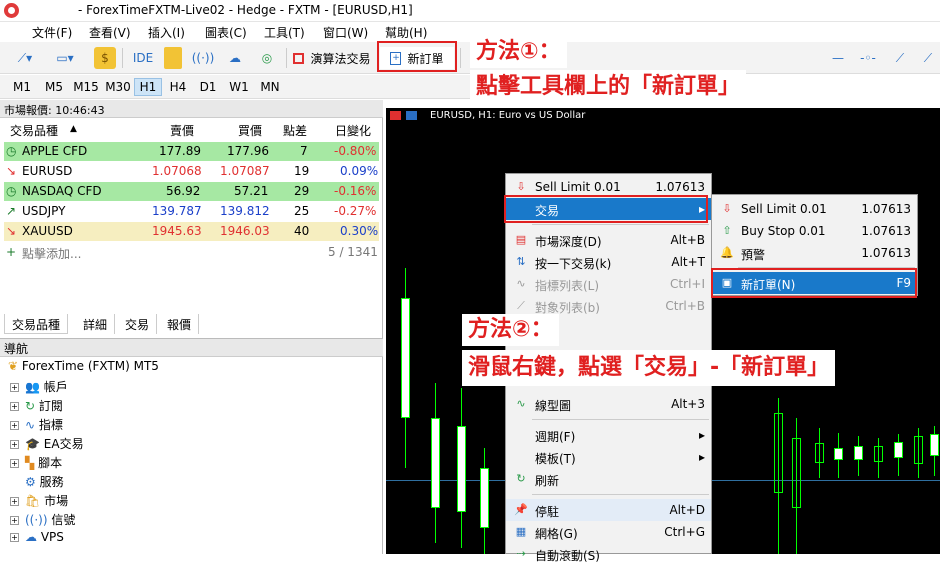 The height and width of the screenshot is (565, 940). Describe the element at coordinates (11, 151) in the screenshot. I see `clock-icon: ◷` at that location.